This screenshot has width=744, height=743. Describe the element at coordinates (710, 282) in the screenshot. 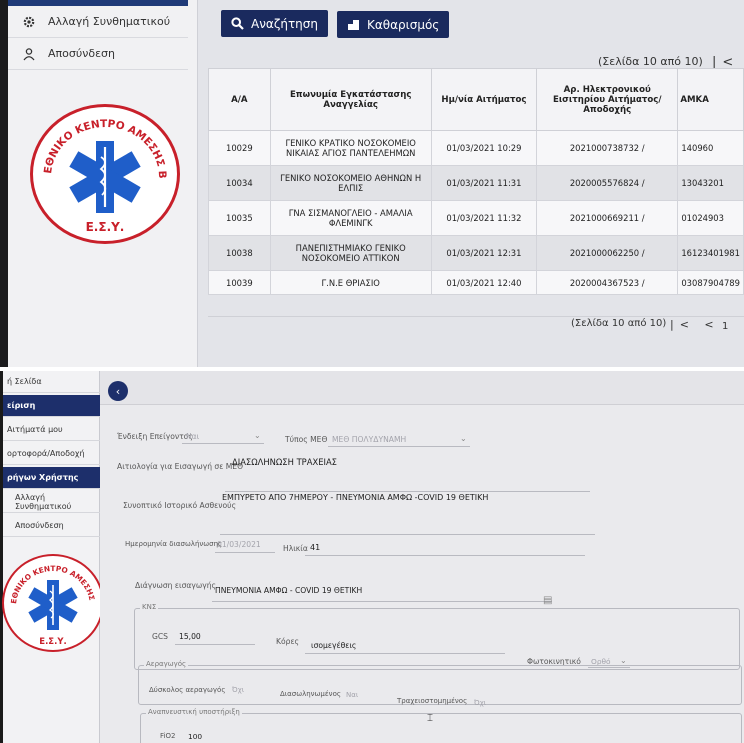

I see `cell-amka: 03087904789` at that location.